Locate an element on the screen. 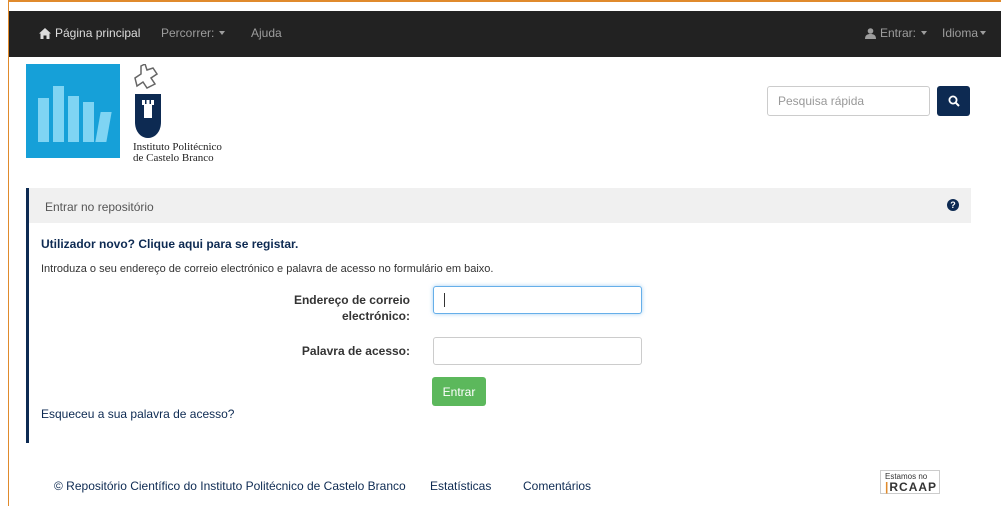  search-button is located at coordinates (953, 101).